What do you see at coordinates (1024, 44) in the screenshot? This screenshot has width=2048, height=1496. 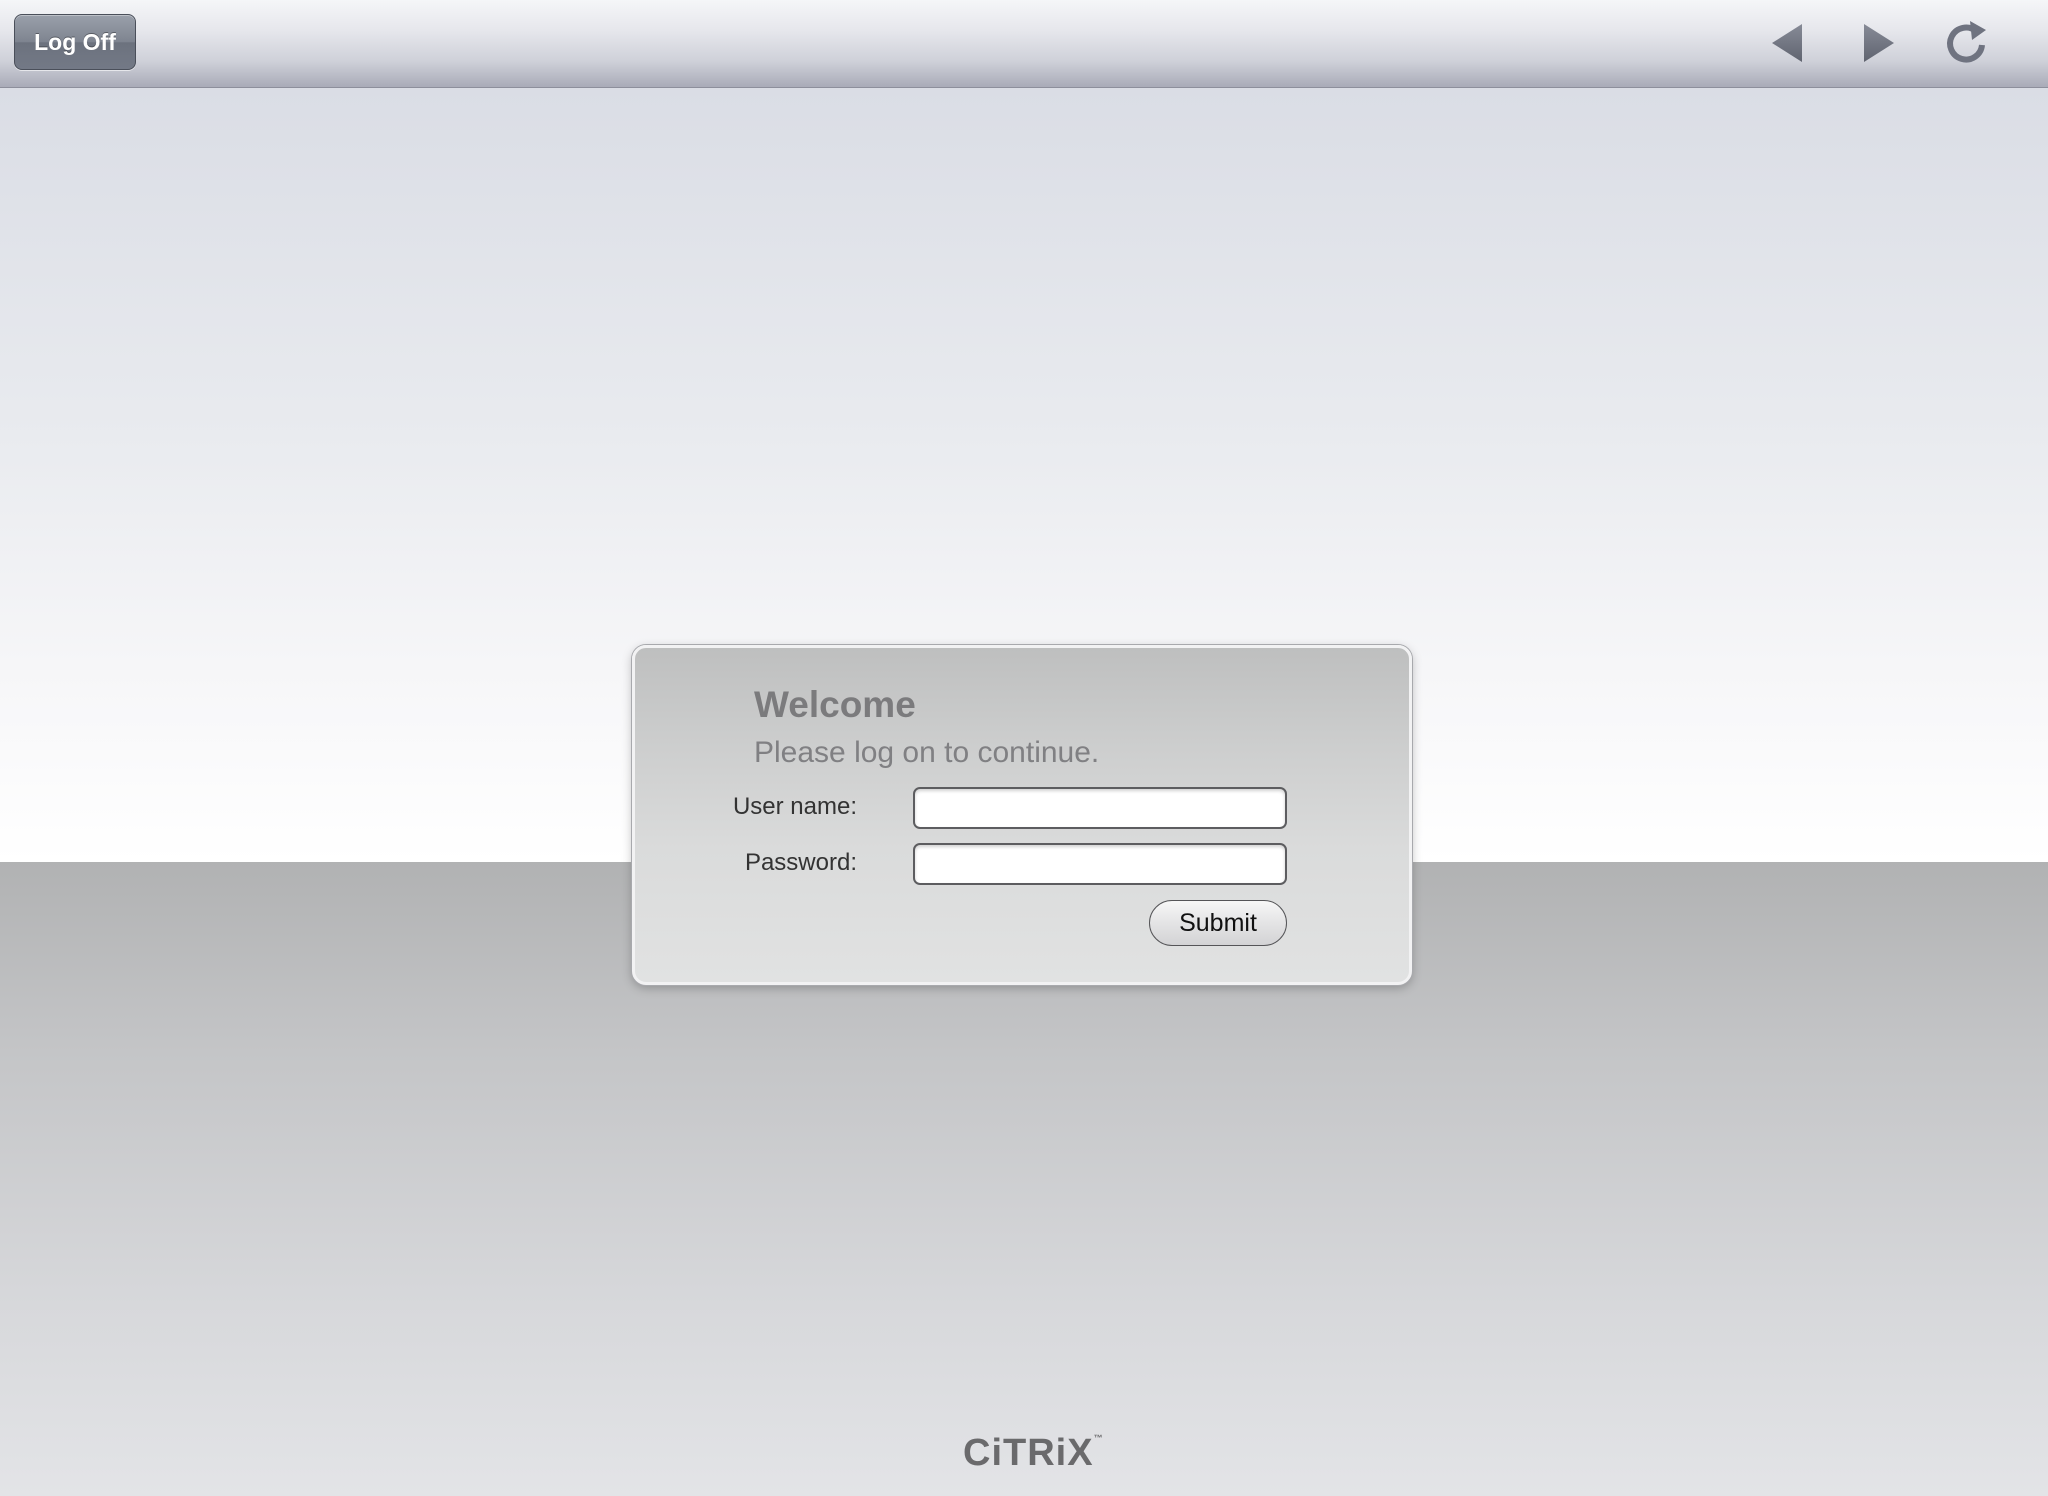 I see `top-toolbar: Log Off` at bounding box center [1024, 44].